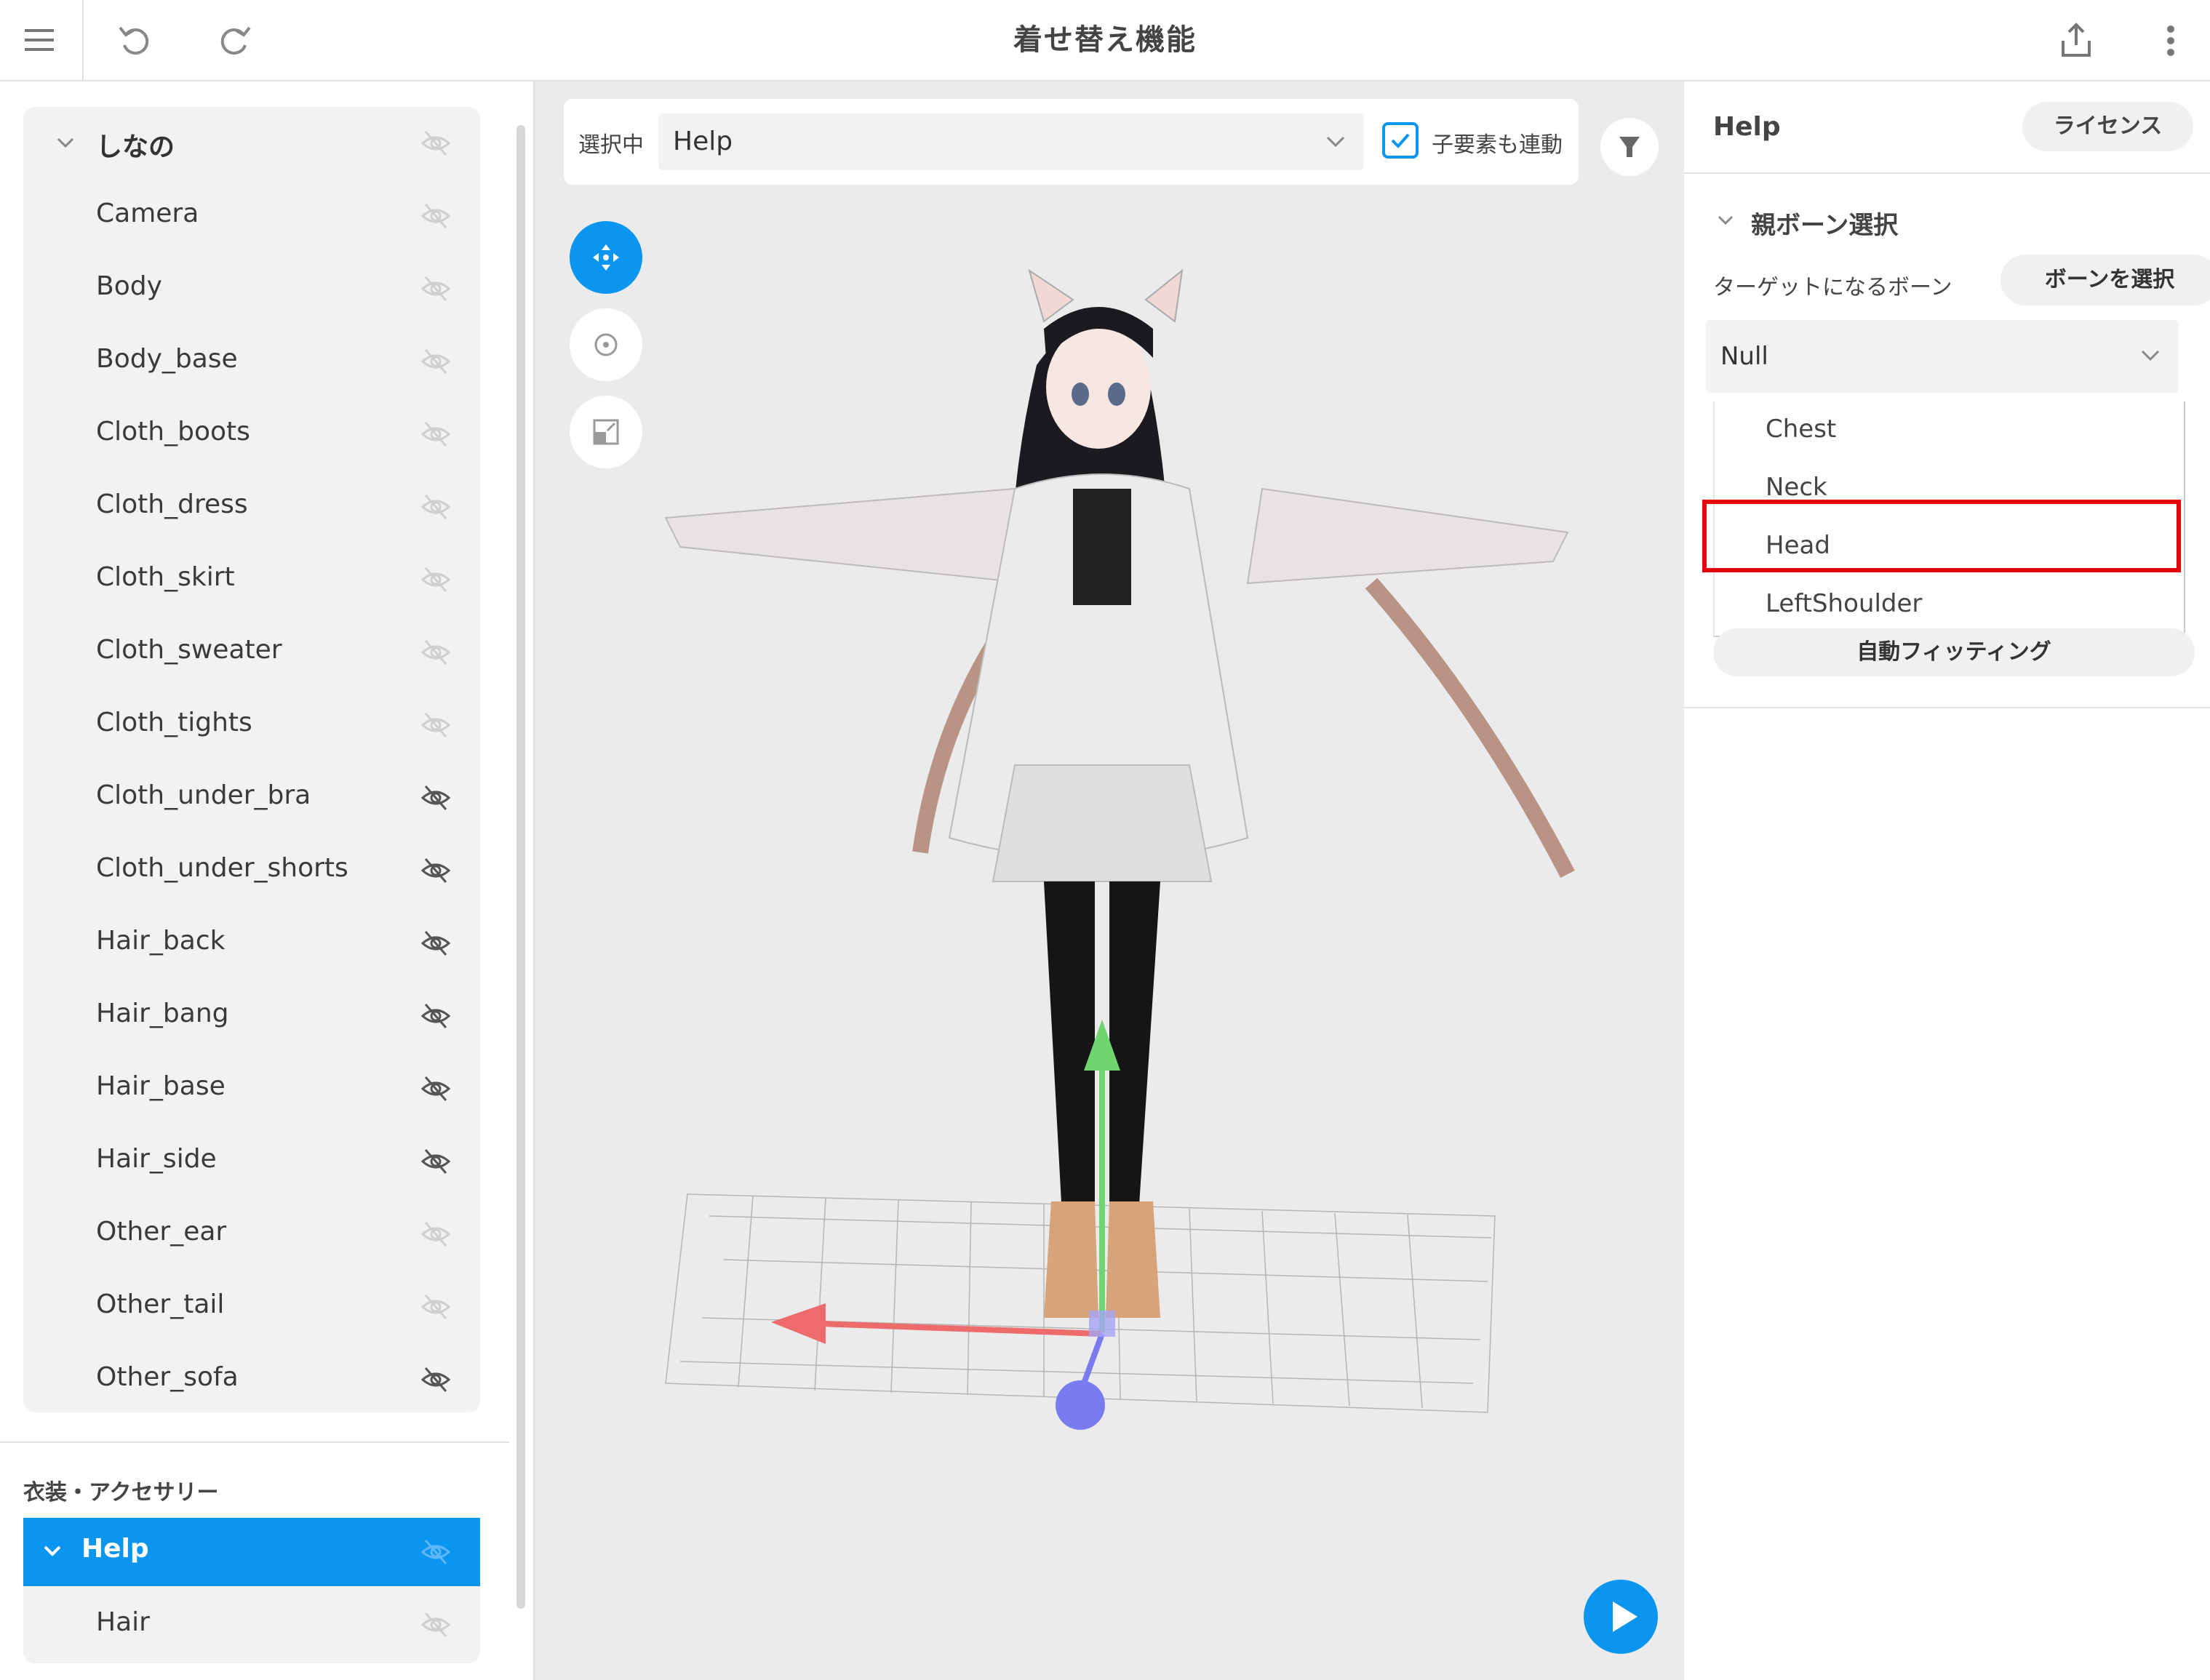  Describe the element at coordinates (1625, 1616) in the screenshot. I see `play-icon` at that location.